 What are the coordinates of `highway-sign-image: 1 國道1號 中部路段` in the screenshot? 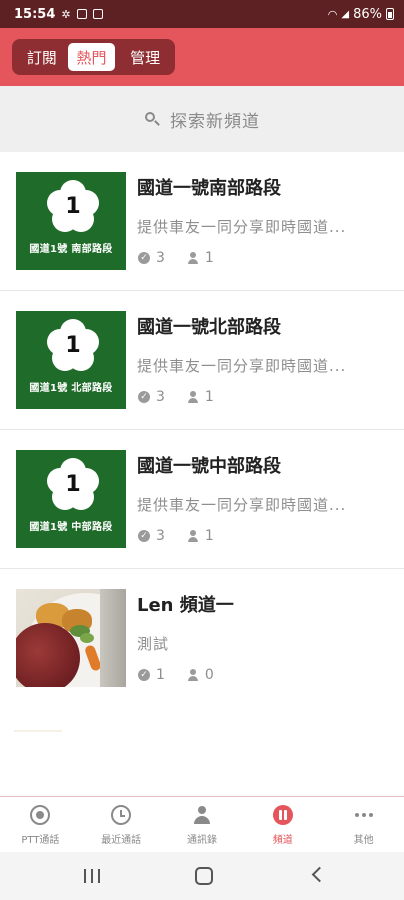 It's located at (71, 499).